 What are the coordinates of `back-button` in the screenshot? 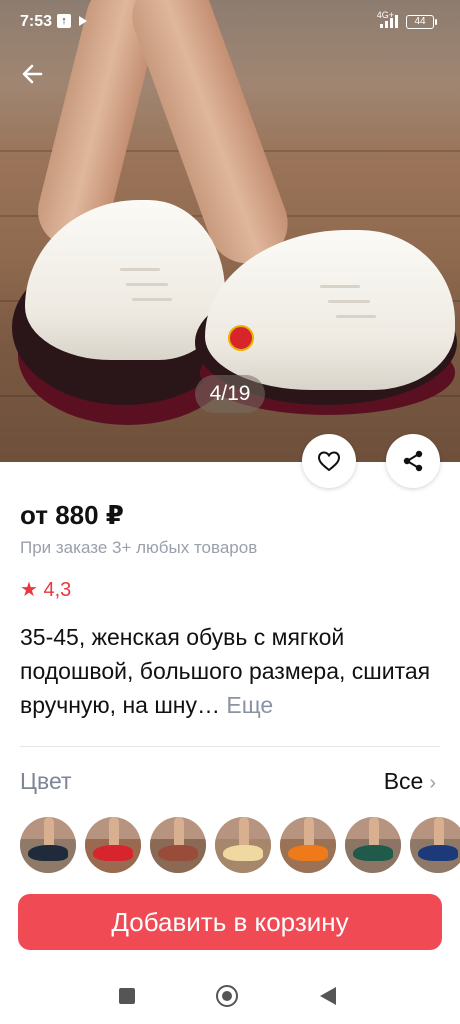 It's located at (32, 74).